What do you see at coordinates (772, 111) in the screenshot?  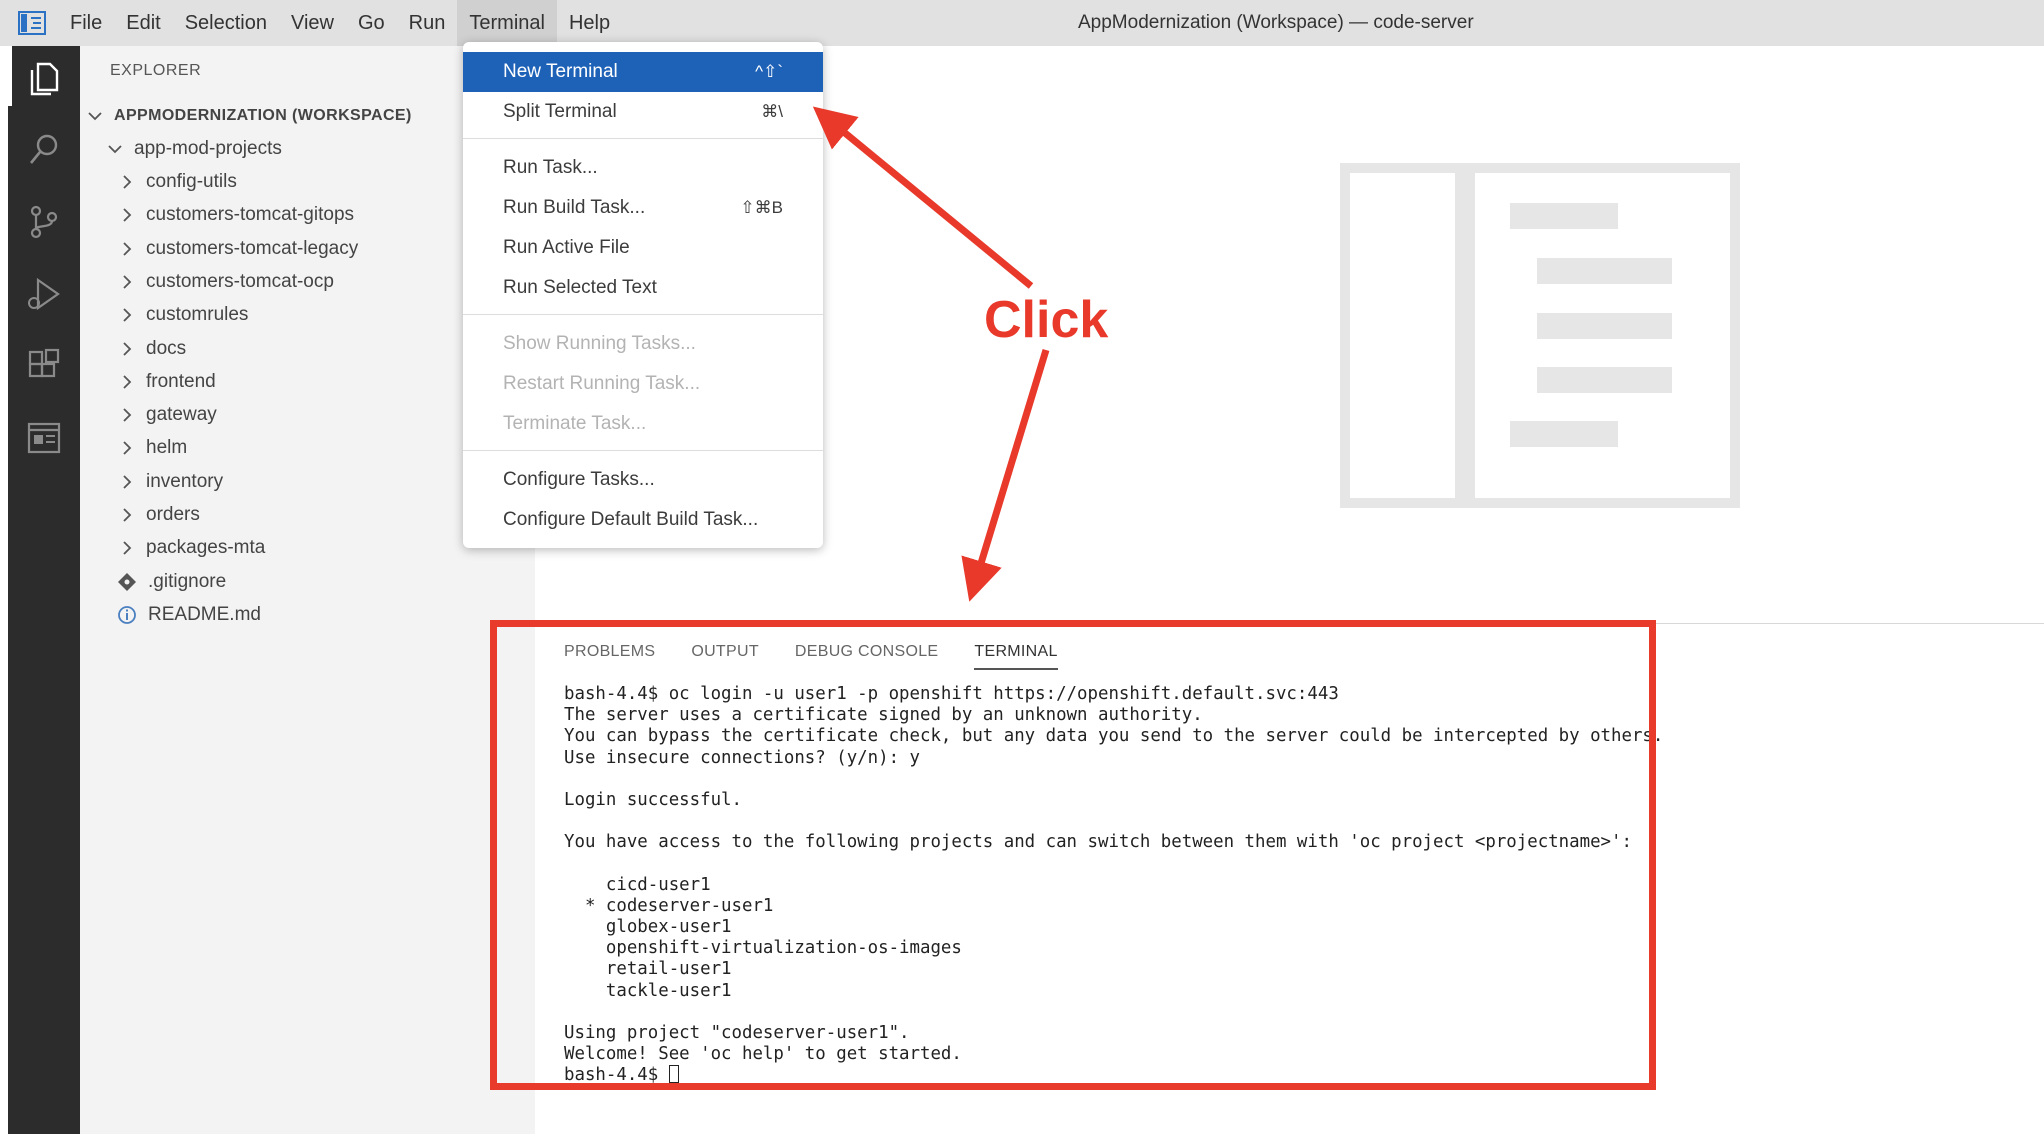 I see `keyboard-shortcut: ⌘\` at bounding box center [772, 111].